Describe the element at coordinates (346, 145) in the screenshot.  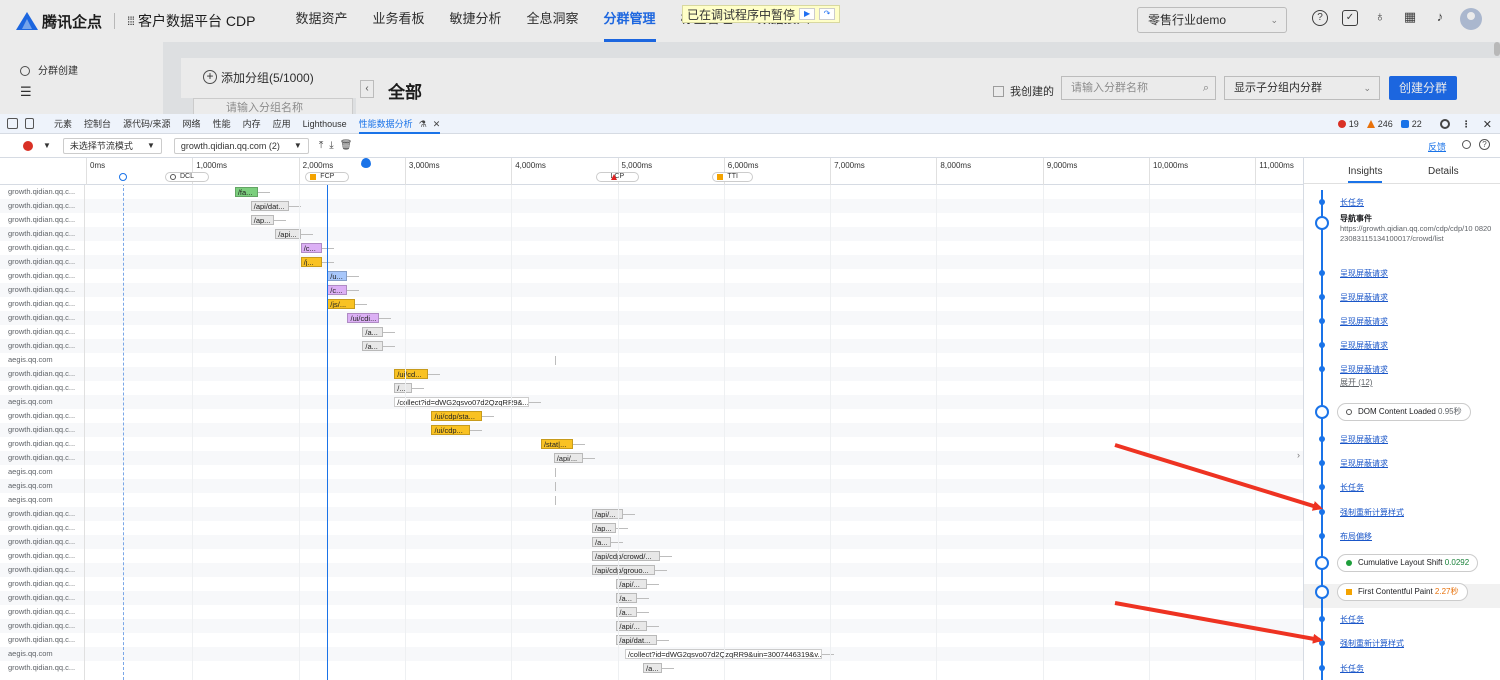
I see `trash-icon: 🗑` at that location.